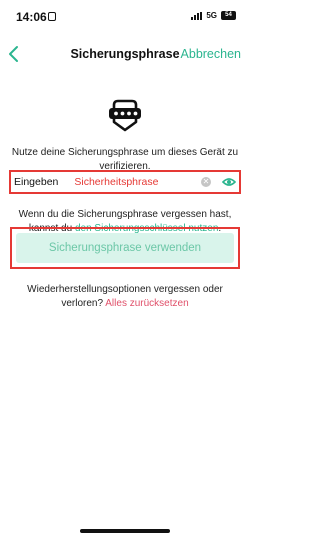 Image resolution: width=320 pixels, height=541 pixels. I want to click on passphrase-field: Eingeben Sicherheitsphrase ✕, so click(125, 182).